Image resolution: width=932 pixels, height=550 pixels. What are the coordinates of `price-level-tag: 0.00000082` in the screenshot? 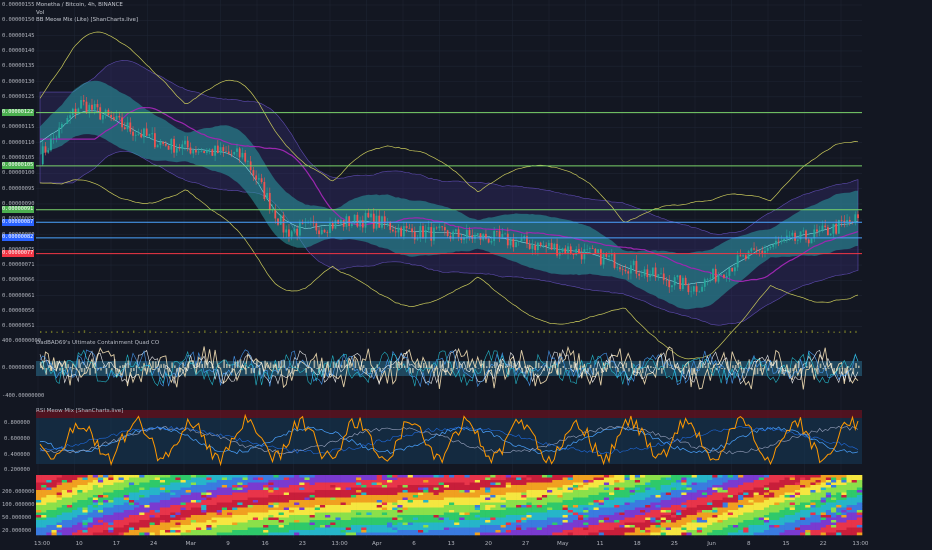 It's located at (18, 238).